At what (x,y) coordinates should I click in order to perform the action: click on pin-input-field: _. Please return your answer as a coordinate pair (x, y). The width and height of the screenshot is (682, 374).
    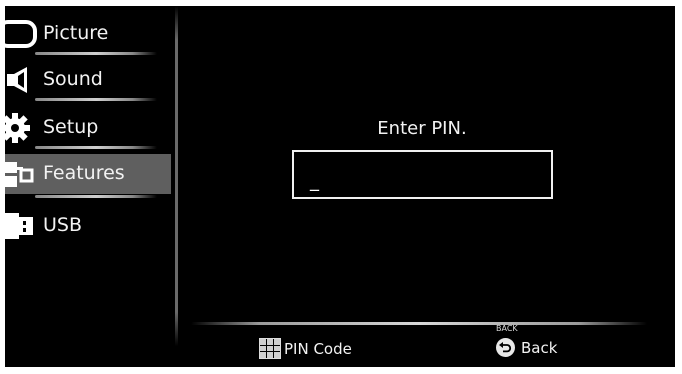
    Looking at the image, I should click on (422, 174).